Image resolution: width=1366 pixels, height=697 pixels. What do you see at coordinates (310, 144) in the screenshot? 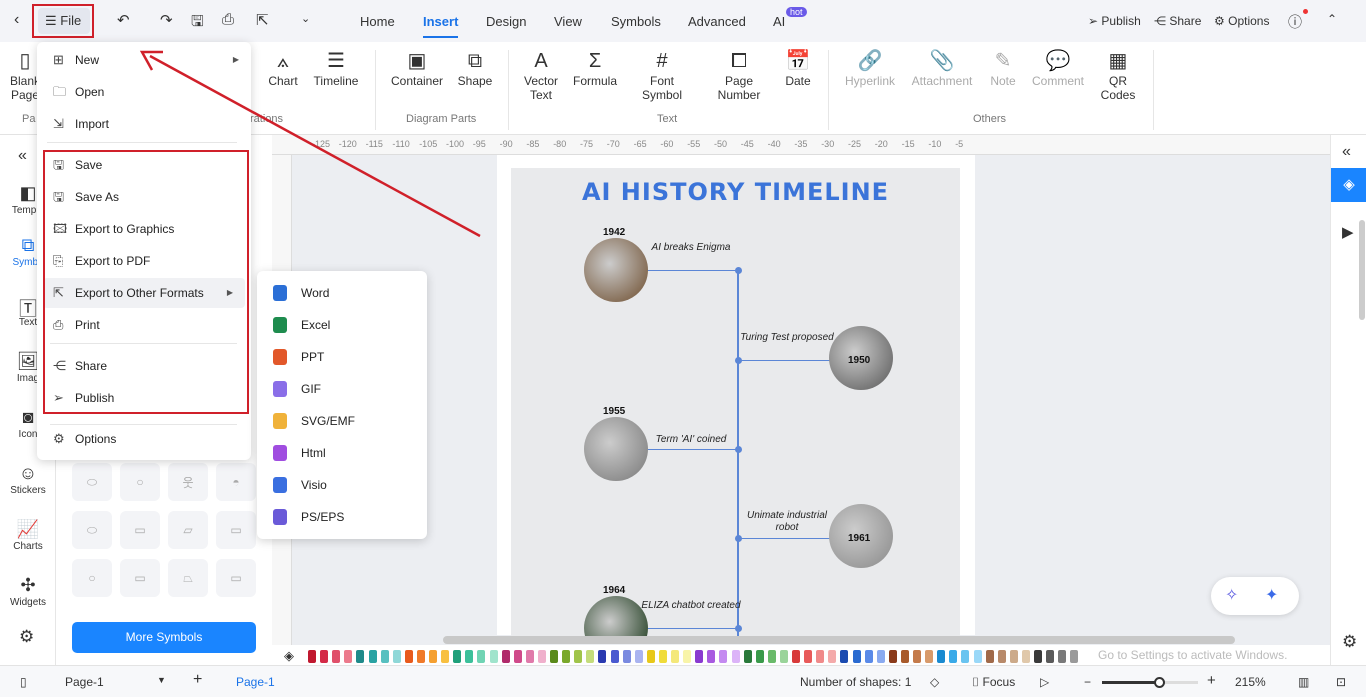
I see `annotation-arrow` at bounding box center [310, 144].